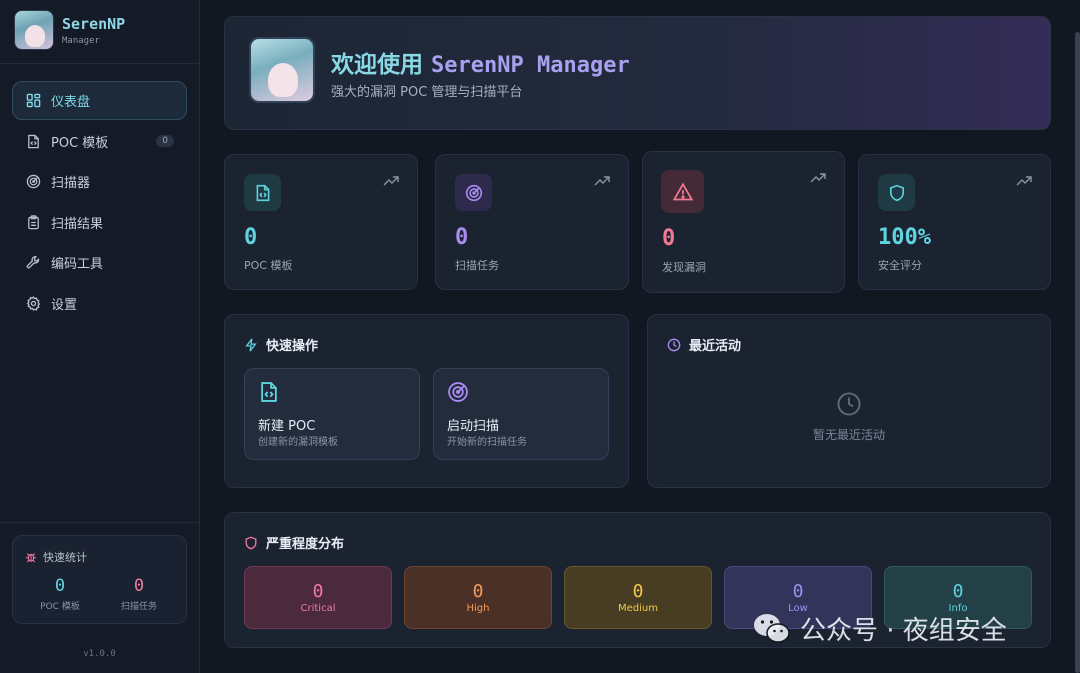 The width and height of the screenshot is (1080, 673). Describe the element at coordinates (521, 414) in the screenshot. I see `start-scan-button: 启动扫描 开始新的扫描任务` at that location.